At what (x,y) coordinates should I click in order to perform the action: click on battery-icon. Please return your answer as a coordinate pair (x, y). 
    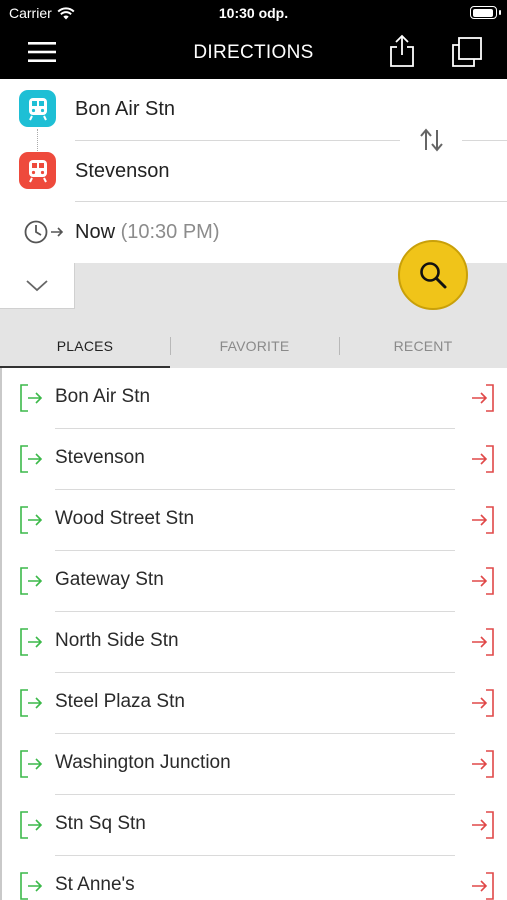
    Looking at the image, I should click on (485, 12).